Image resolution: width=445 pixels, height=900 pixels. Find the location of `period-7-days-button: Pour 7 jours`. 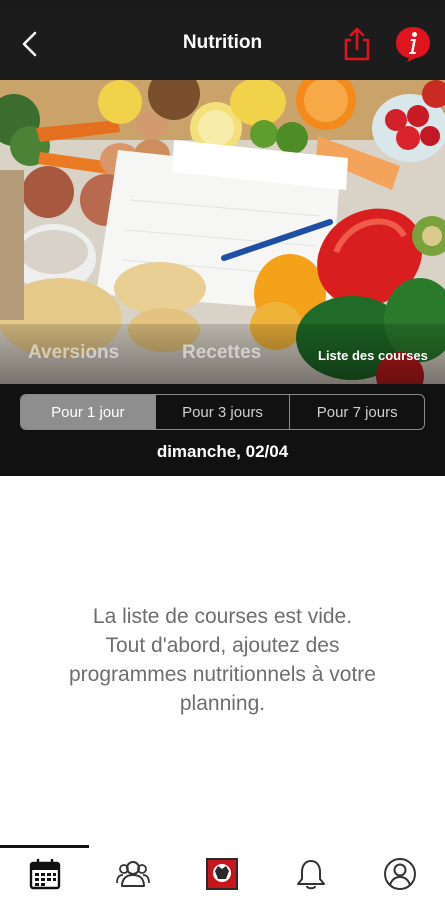

period-7-days-button: Pour 7 jours is located at coordinates (357, 412).